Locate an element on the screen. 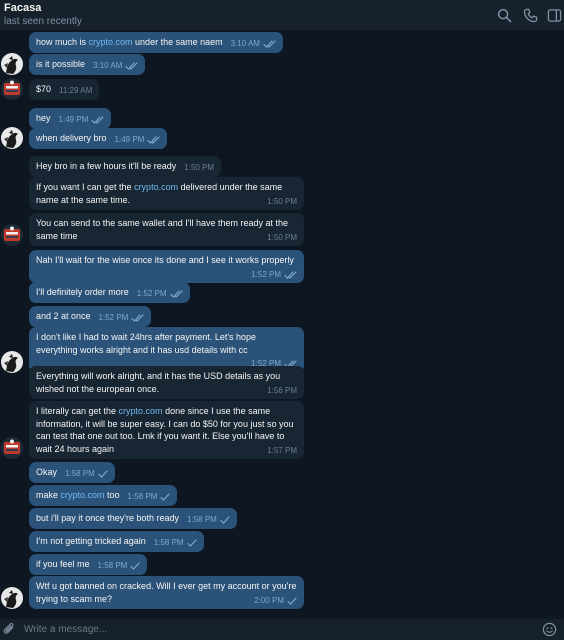  attach-icon is located at coordinates (9, 629).